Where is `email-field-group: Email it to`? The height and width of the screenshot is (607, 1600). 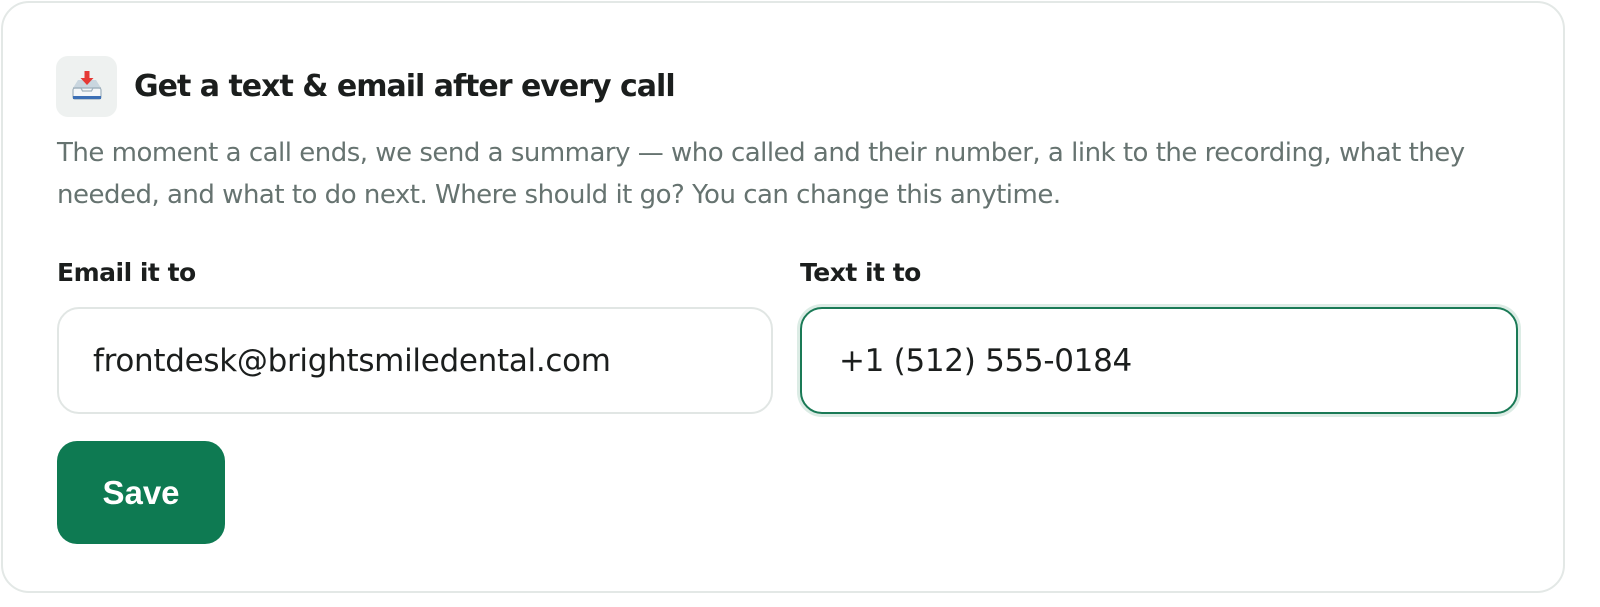
email-field-group: Email it to is located at coordinates (415, 335).